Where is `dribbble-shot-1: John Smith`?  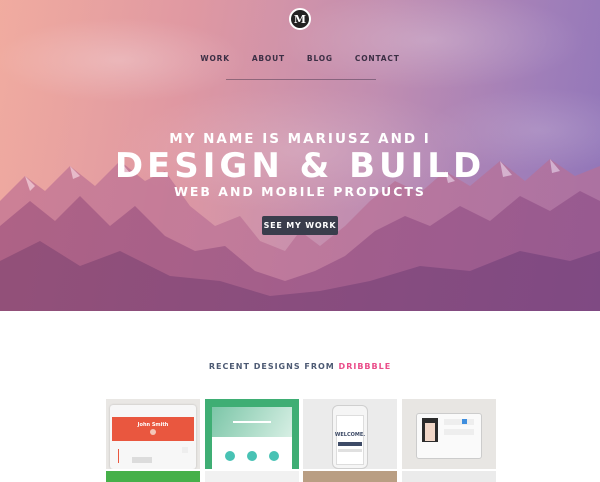 dribbble-shot-1: John Smith is located at coordinates (153, 434).